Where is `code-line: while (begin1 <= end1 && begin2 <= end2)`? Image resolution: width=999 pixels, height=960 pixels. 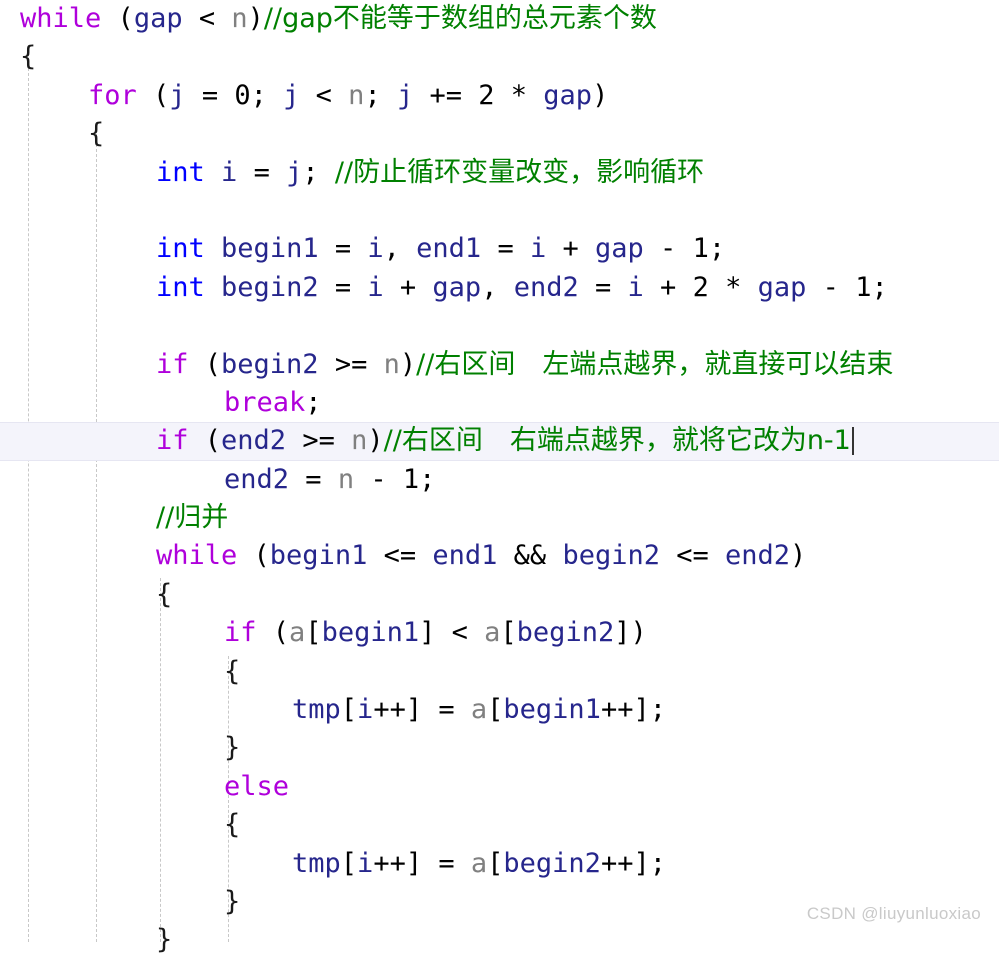
code-line: while (begin1 <= end1 && begin2 <= end2) is located at coordinates (499, 556).